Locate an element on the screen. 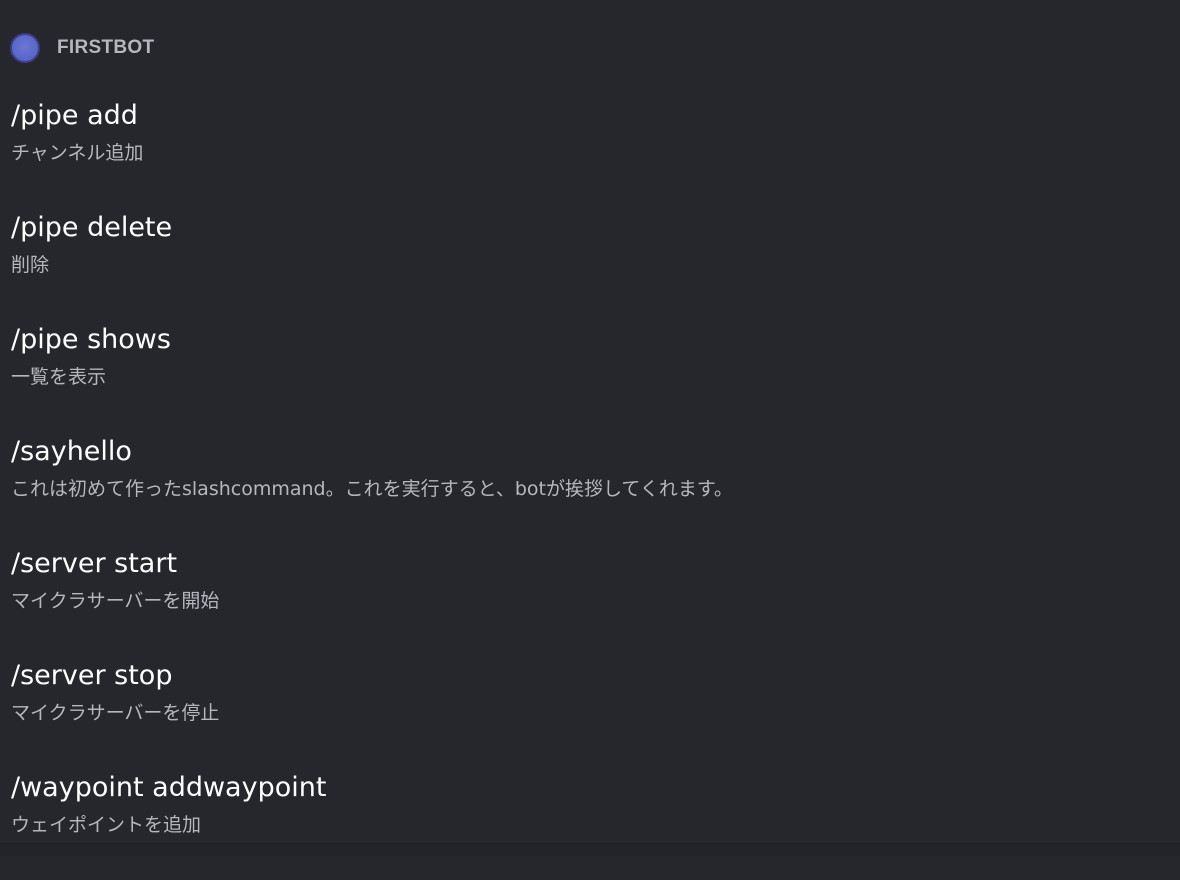  command-item-pipe-add: /pipe add チャンネル追加 is located at coordinates (595, 152).